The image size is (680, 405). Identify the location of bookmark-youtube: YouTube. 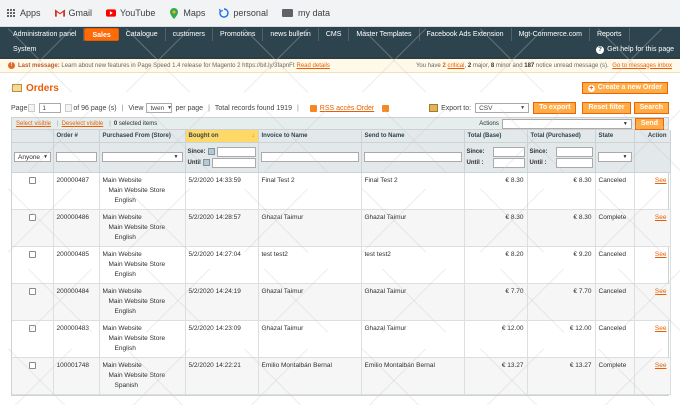
(130, 13).